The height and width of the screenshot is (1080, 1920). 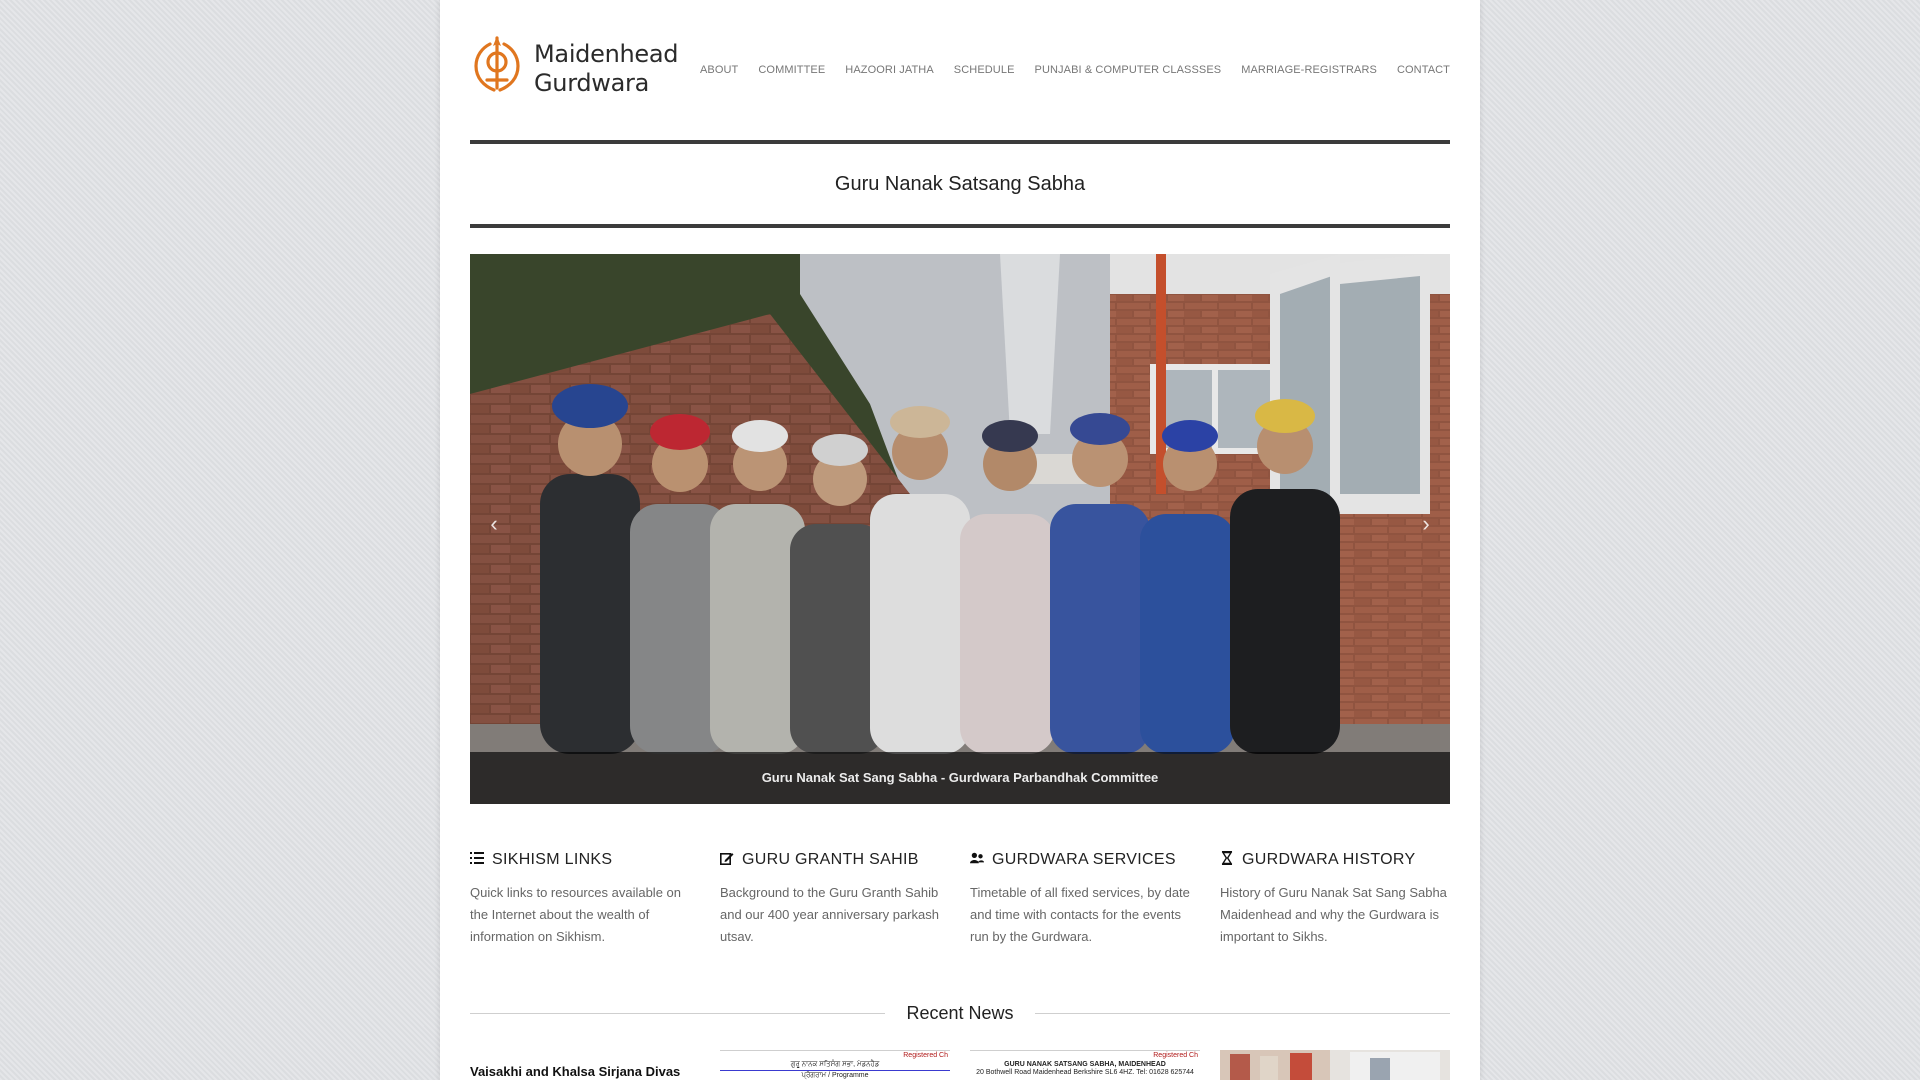 I want to click on recent-news-heading: Recent News, so click(x=960, y=1013).